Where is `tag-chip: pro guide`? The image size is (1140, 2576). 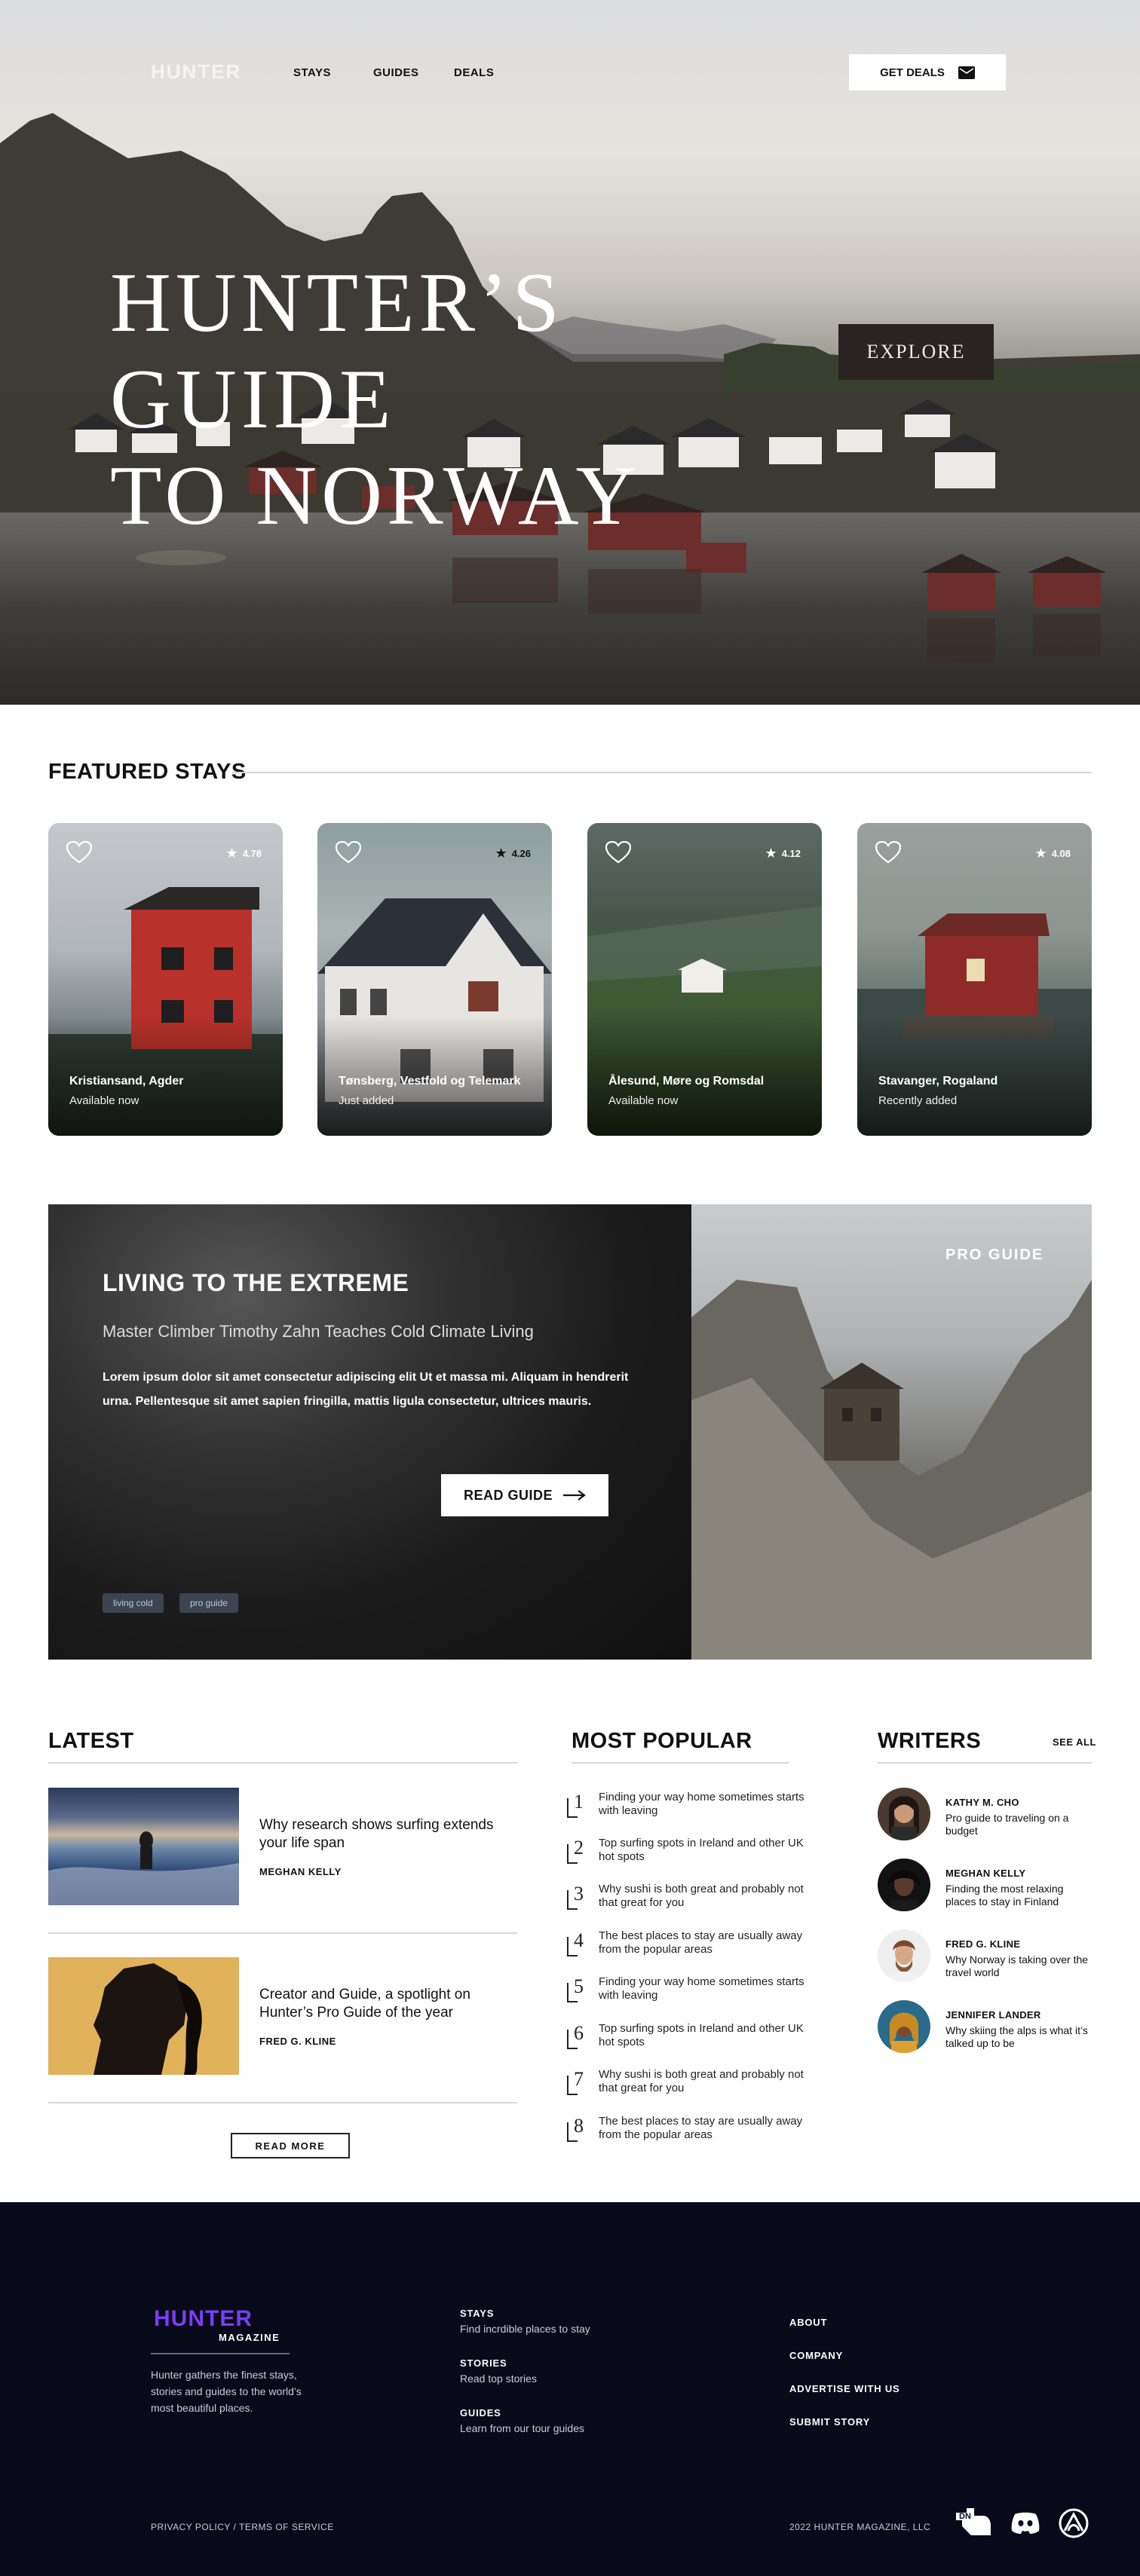
tag-chip: pro guide is located at coordinates (209, 1603).